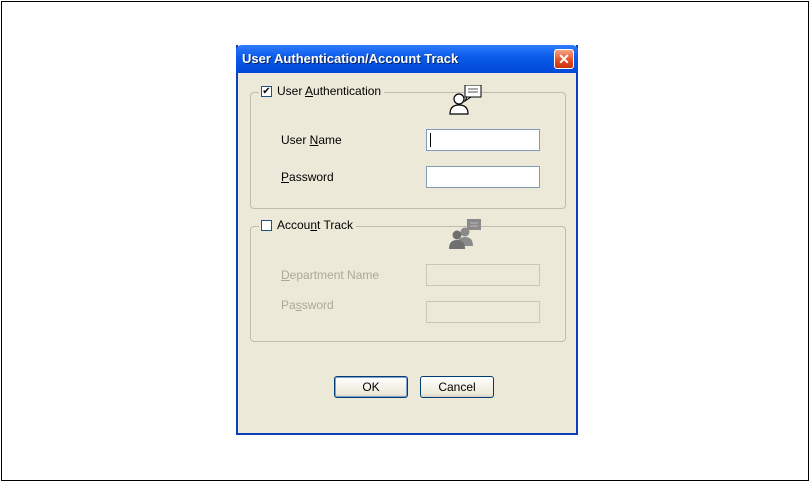 The image size is (811, 481). I want to click on close-button: ✕, so click(564, 59).